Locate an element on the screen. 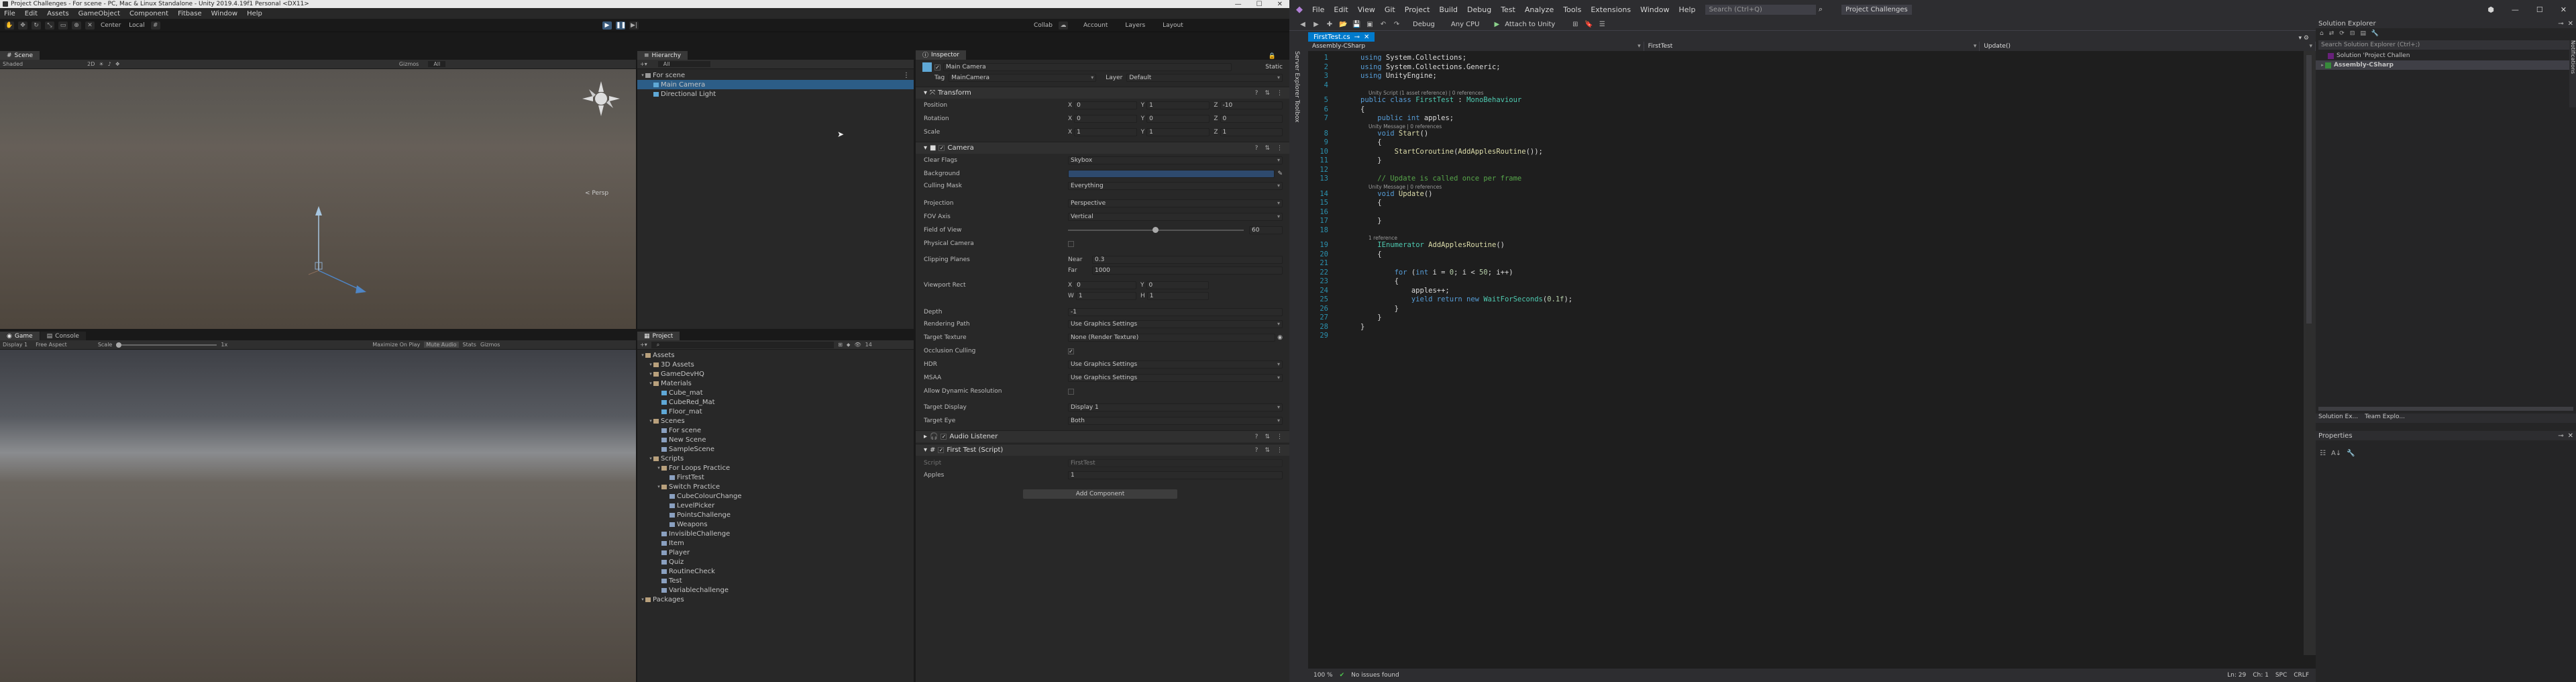 The image size is (2576, 682). culling-mask-dropdown: Everything is located at coordinates (1175, 186).